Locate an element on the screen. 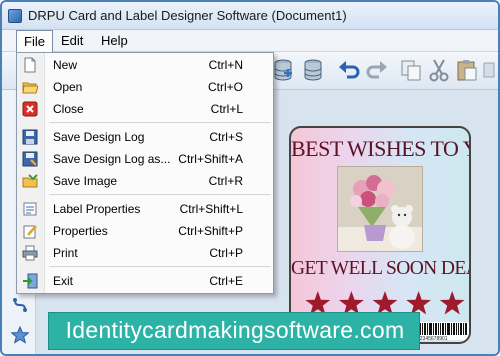 The width and height of the screenshot is (500, 356). menu-item-exit: Exit Ctrl+E is located at coordinates (145, 281).